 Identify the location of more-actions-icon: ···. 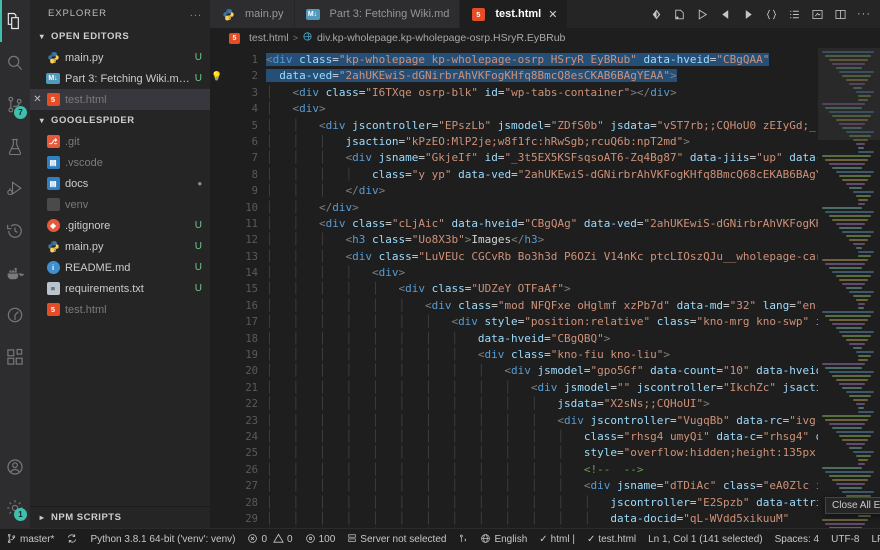
(864, 14).